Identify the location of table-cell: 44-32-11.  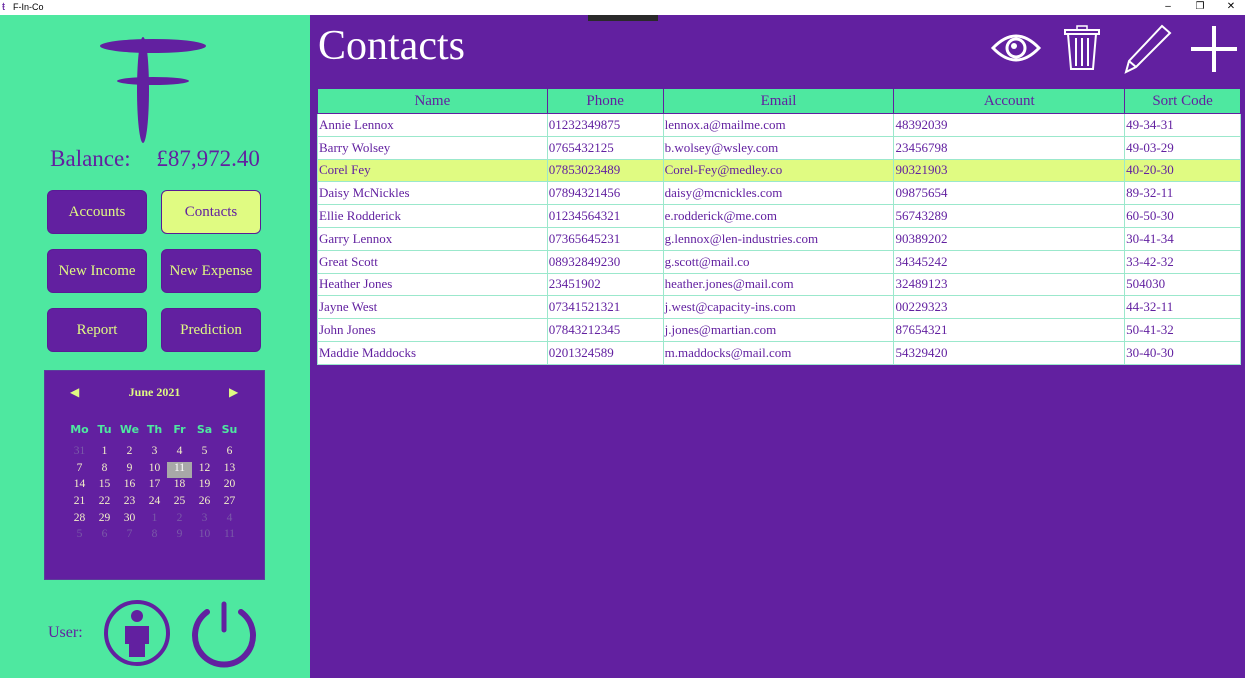
(1182, 307).